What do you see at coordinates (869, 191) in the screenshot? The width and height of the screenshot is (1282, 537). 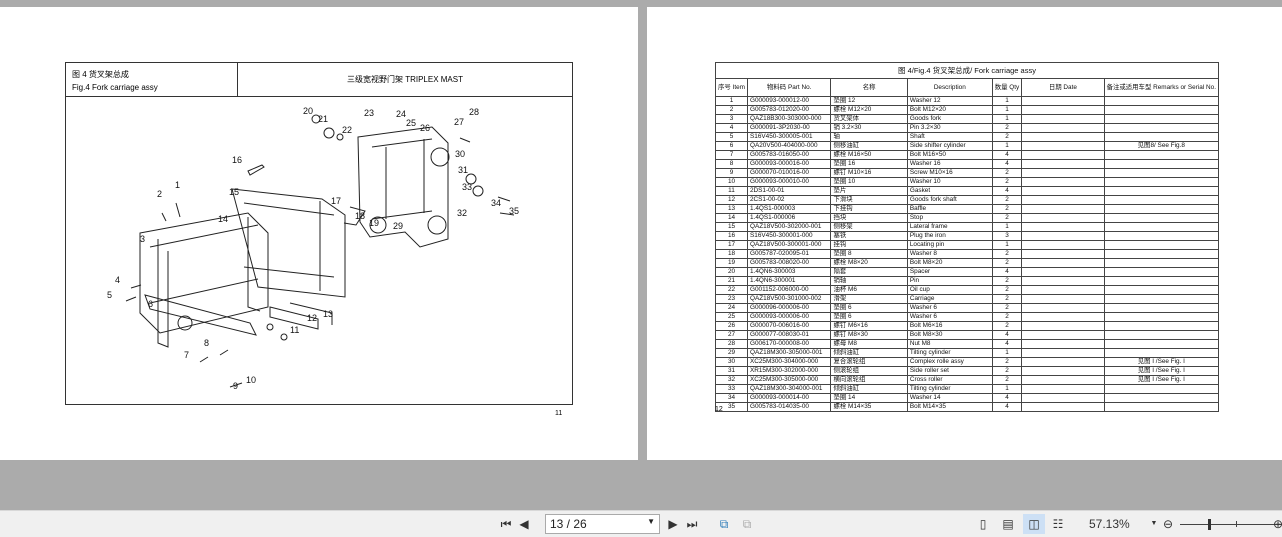 I see `cell-cn: 垫片` at bounding box center [869, 191].